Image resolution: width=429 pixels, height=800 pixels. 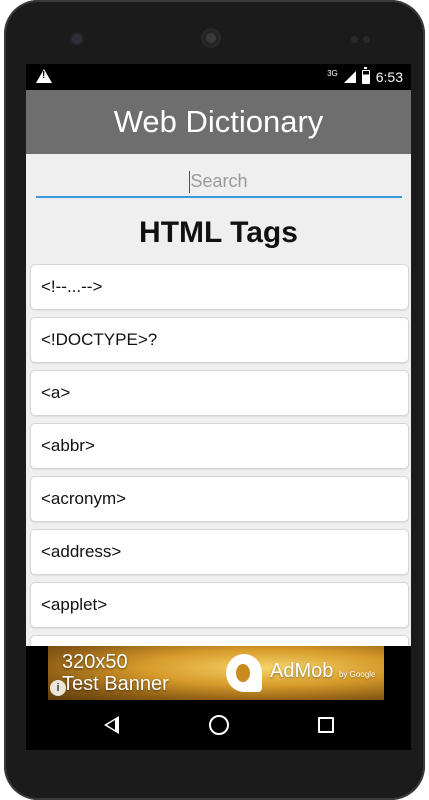 I want to click on list-item-label: <!DOCTYPE>?, so click(x=99, y=339).